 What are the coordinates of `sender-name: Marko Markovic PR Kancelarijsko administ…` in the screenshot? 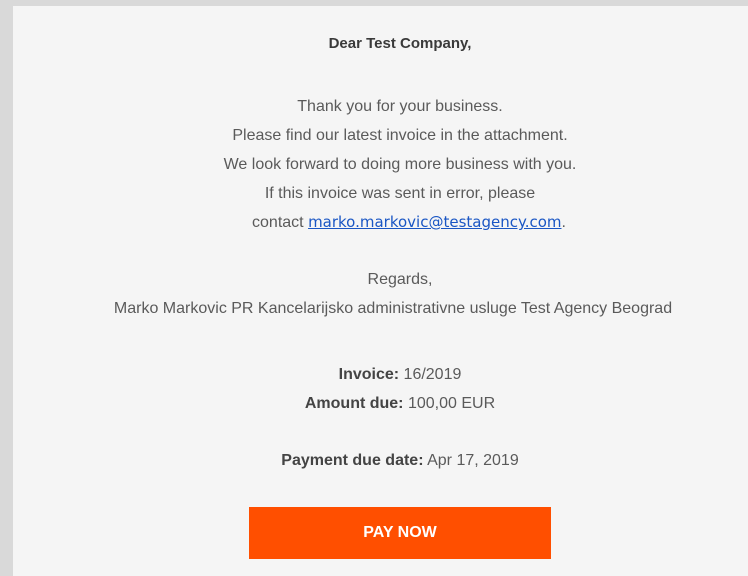 It's located at (393, 308).